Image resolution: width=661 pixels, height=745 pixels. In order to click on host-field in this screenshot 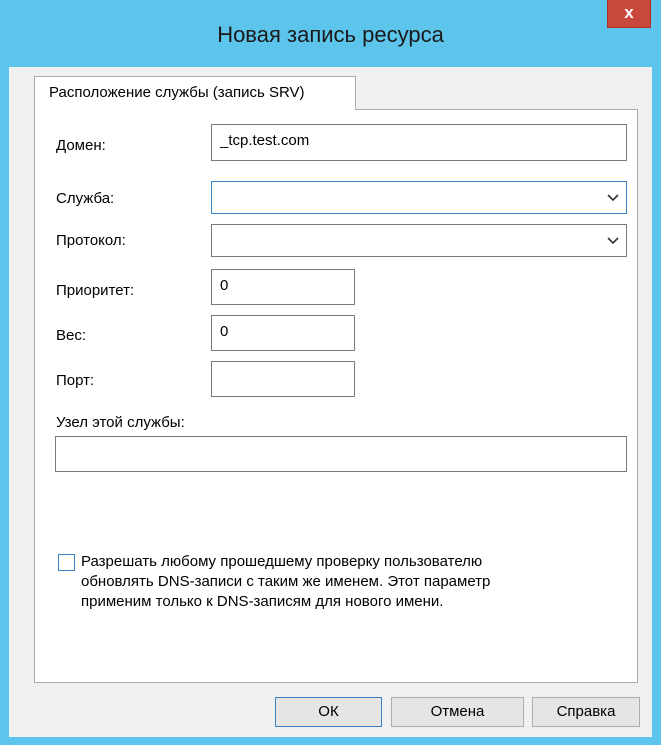, I will do `click(341, 454)`.